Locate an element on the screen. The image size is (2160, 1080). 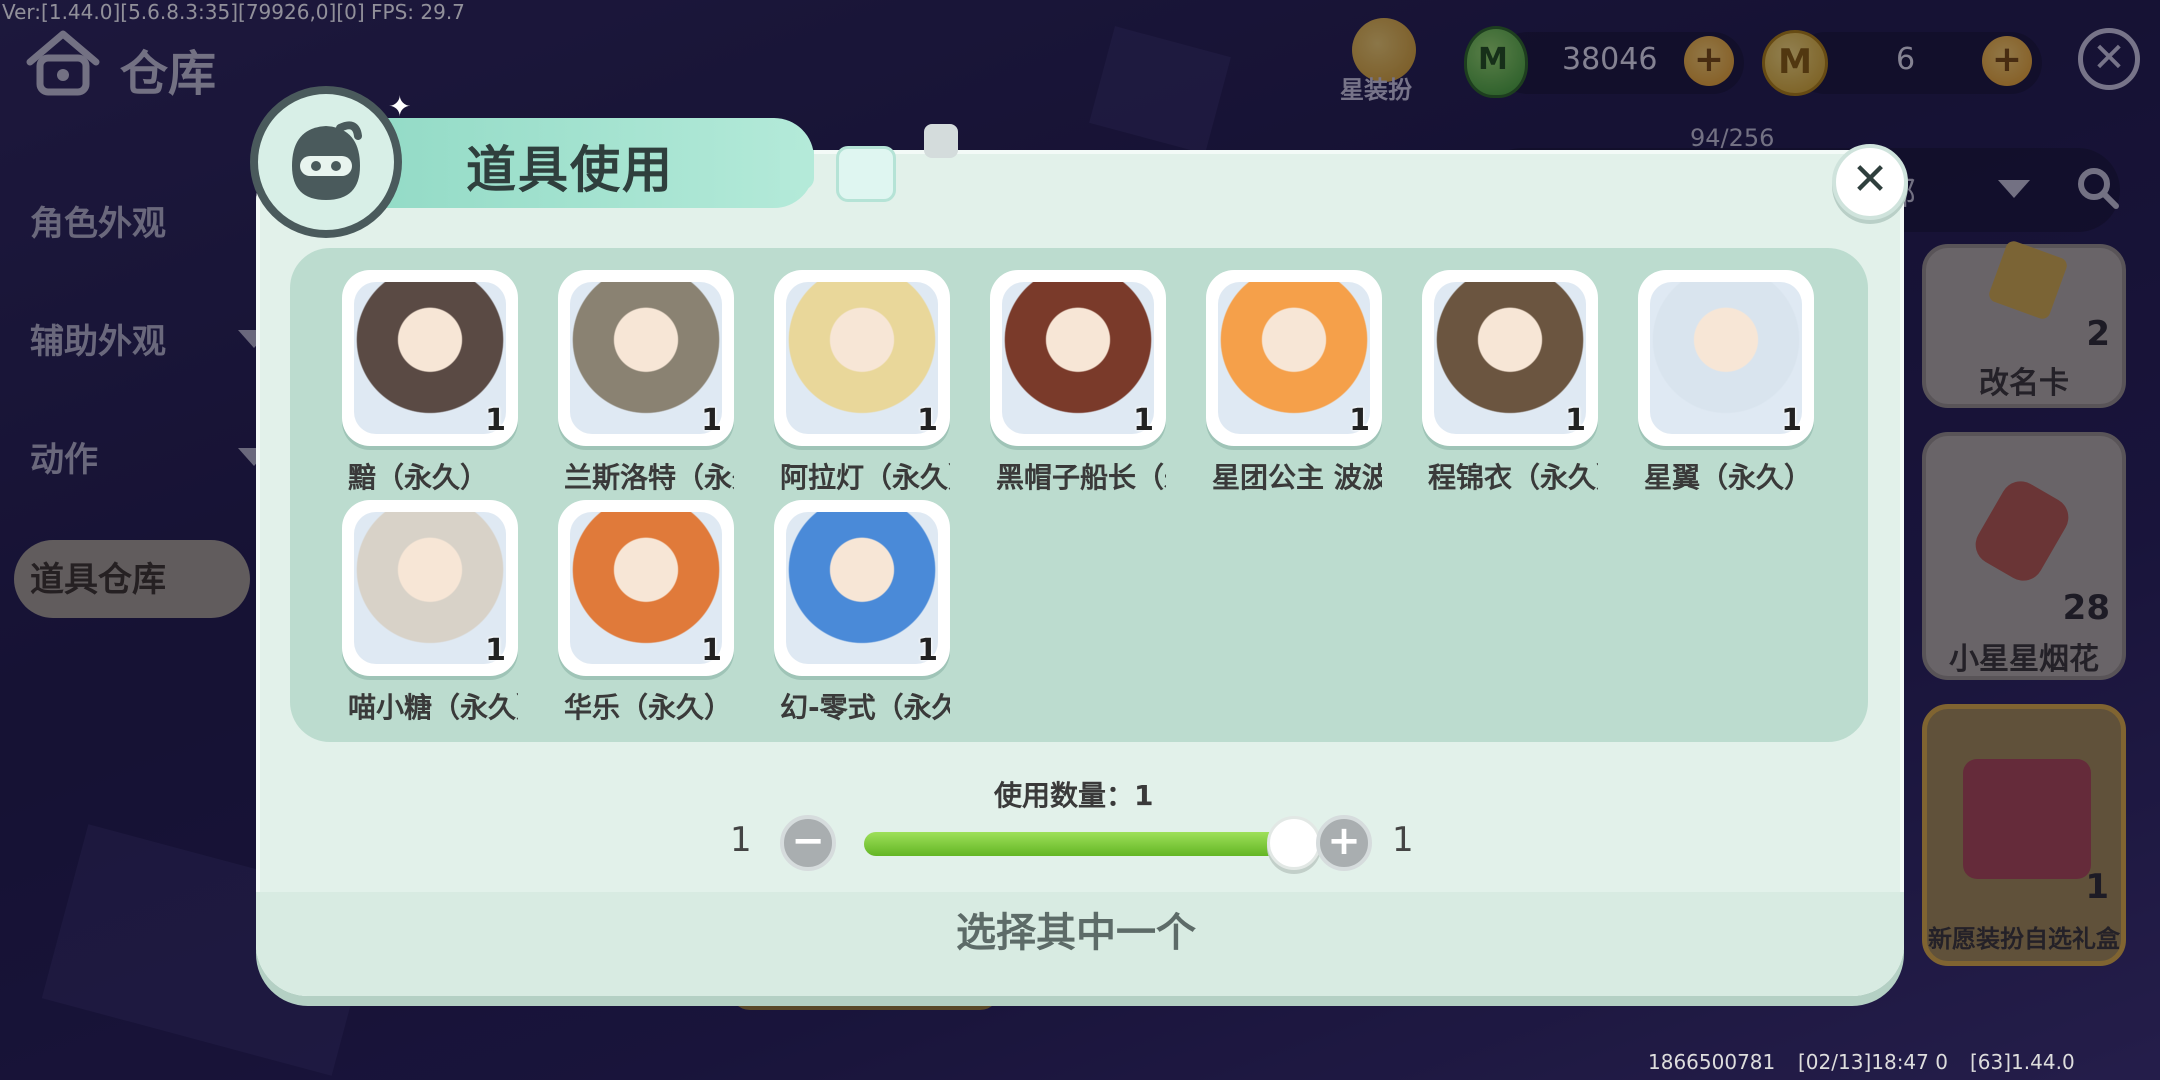
mascot-face-icon is located at coordinates (327, 160).